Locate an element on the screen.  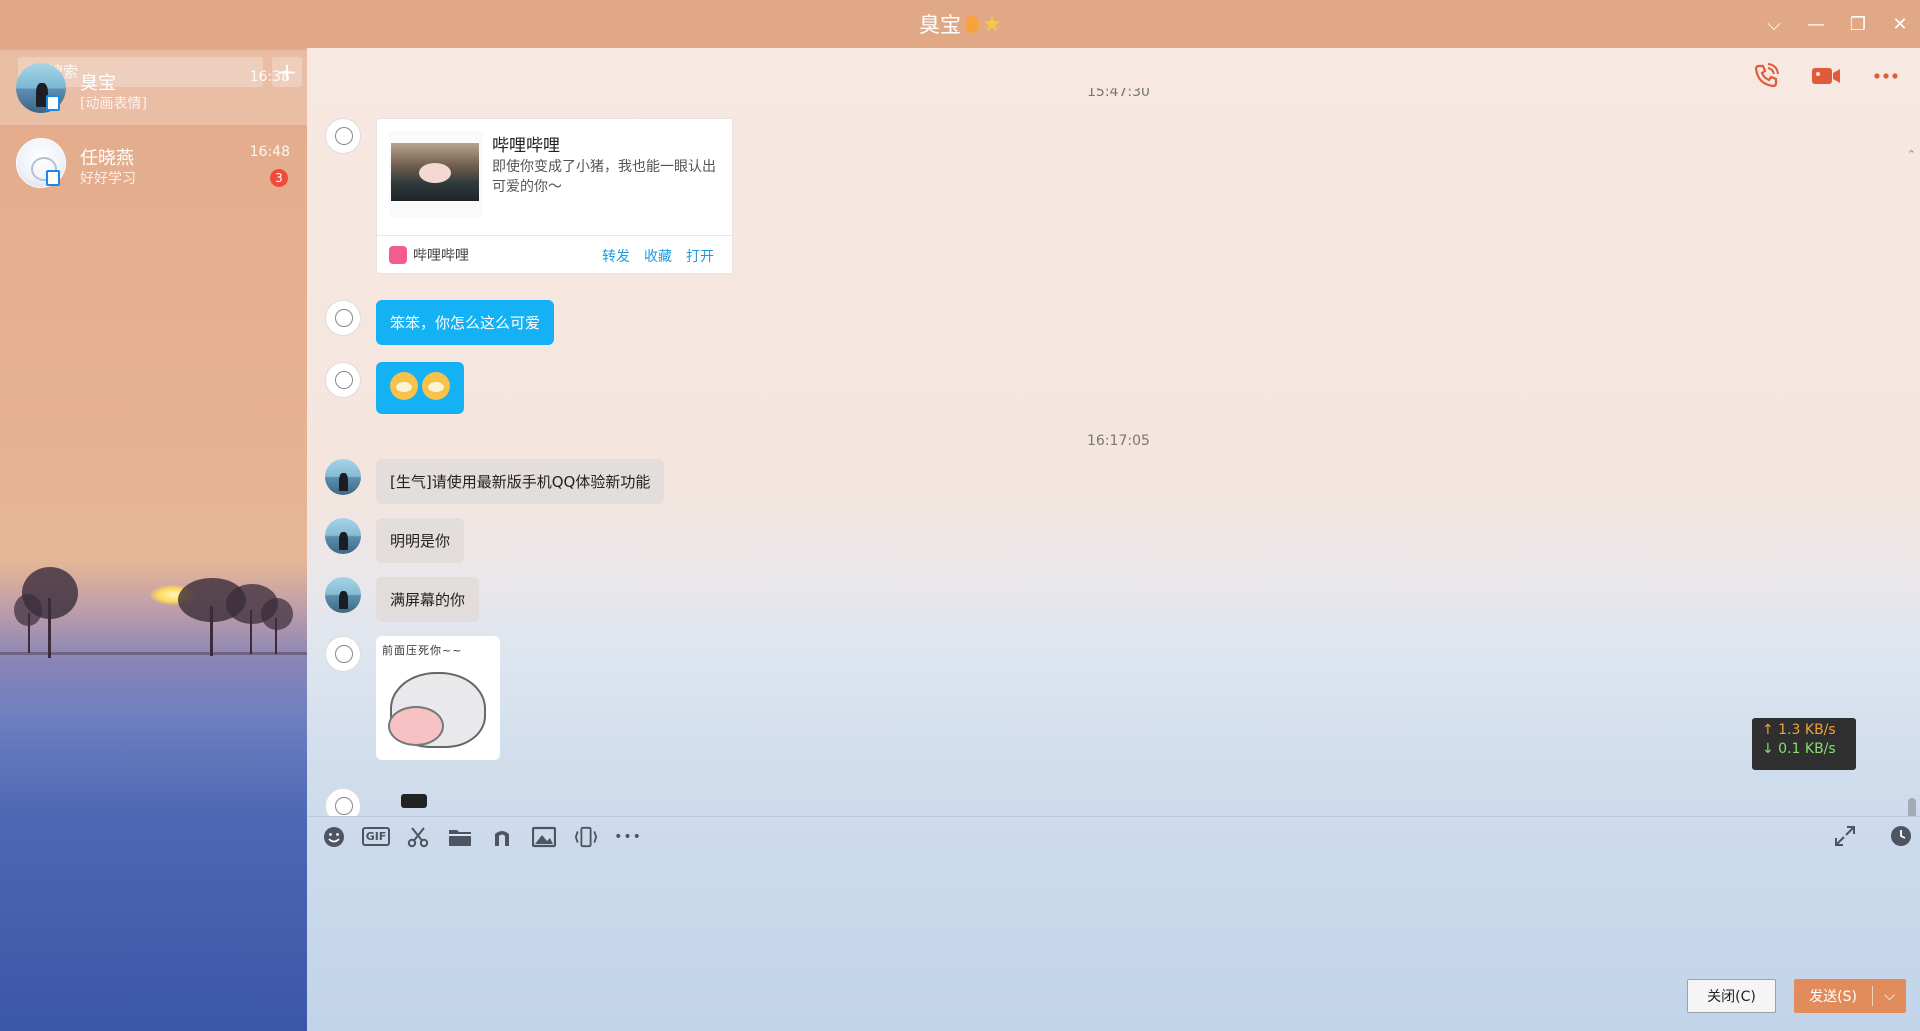
open-link: 打开 is located at coordinates (700, 256).